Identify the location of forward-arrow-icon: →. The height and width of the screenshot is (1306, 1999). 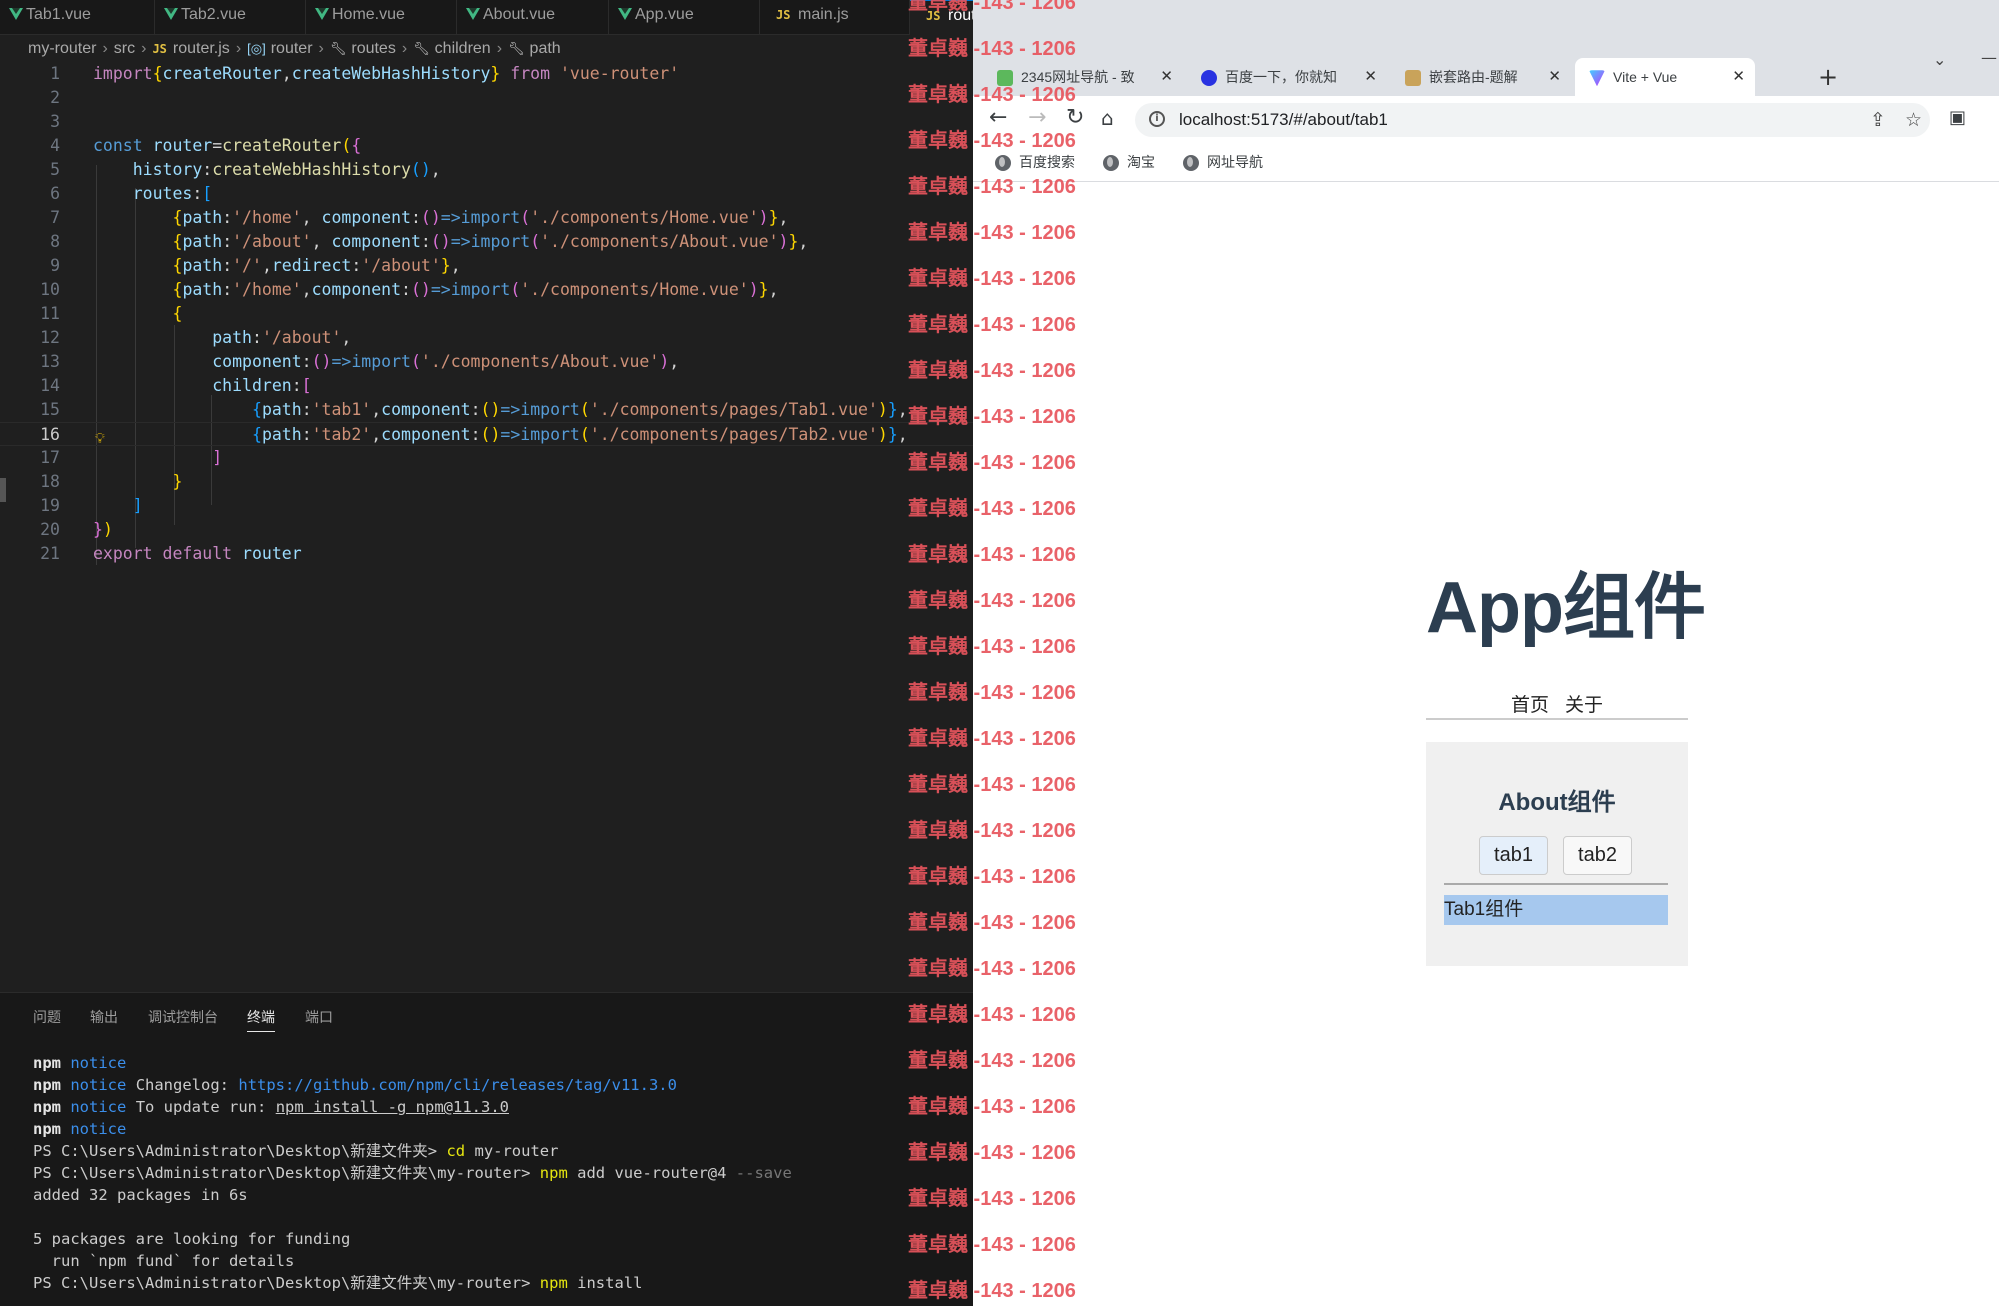
(1037, 118).